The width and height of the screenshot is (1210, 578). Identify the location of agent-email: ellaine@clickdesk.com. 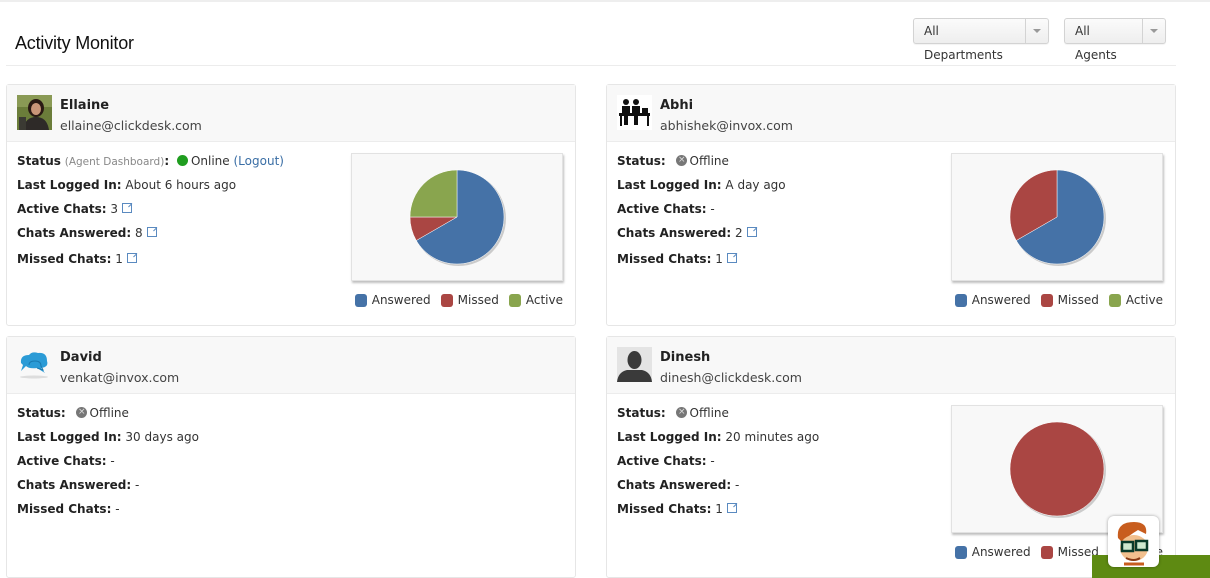
(131, 125).